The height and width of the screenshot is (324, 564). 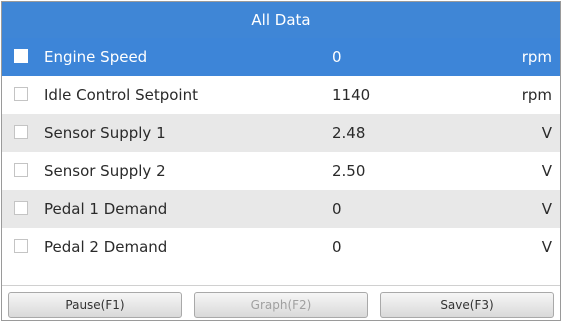 What do you see at coordinates (281, 247) in the screenshot?
I see `data-row-pedal-2-demand: Pedal 2 Demand 0 V` at bounding box center [281, 247].